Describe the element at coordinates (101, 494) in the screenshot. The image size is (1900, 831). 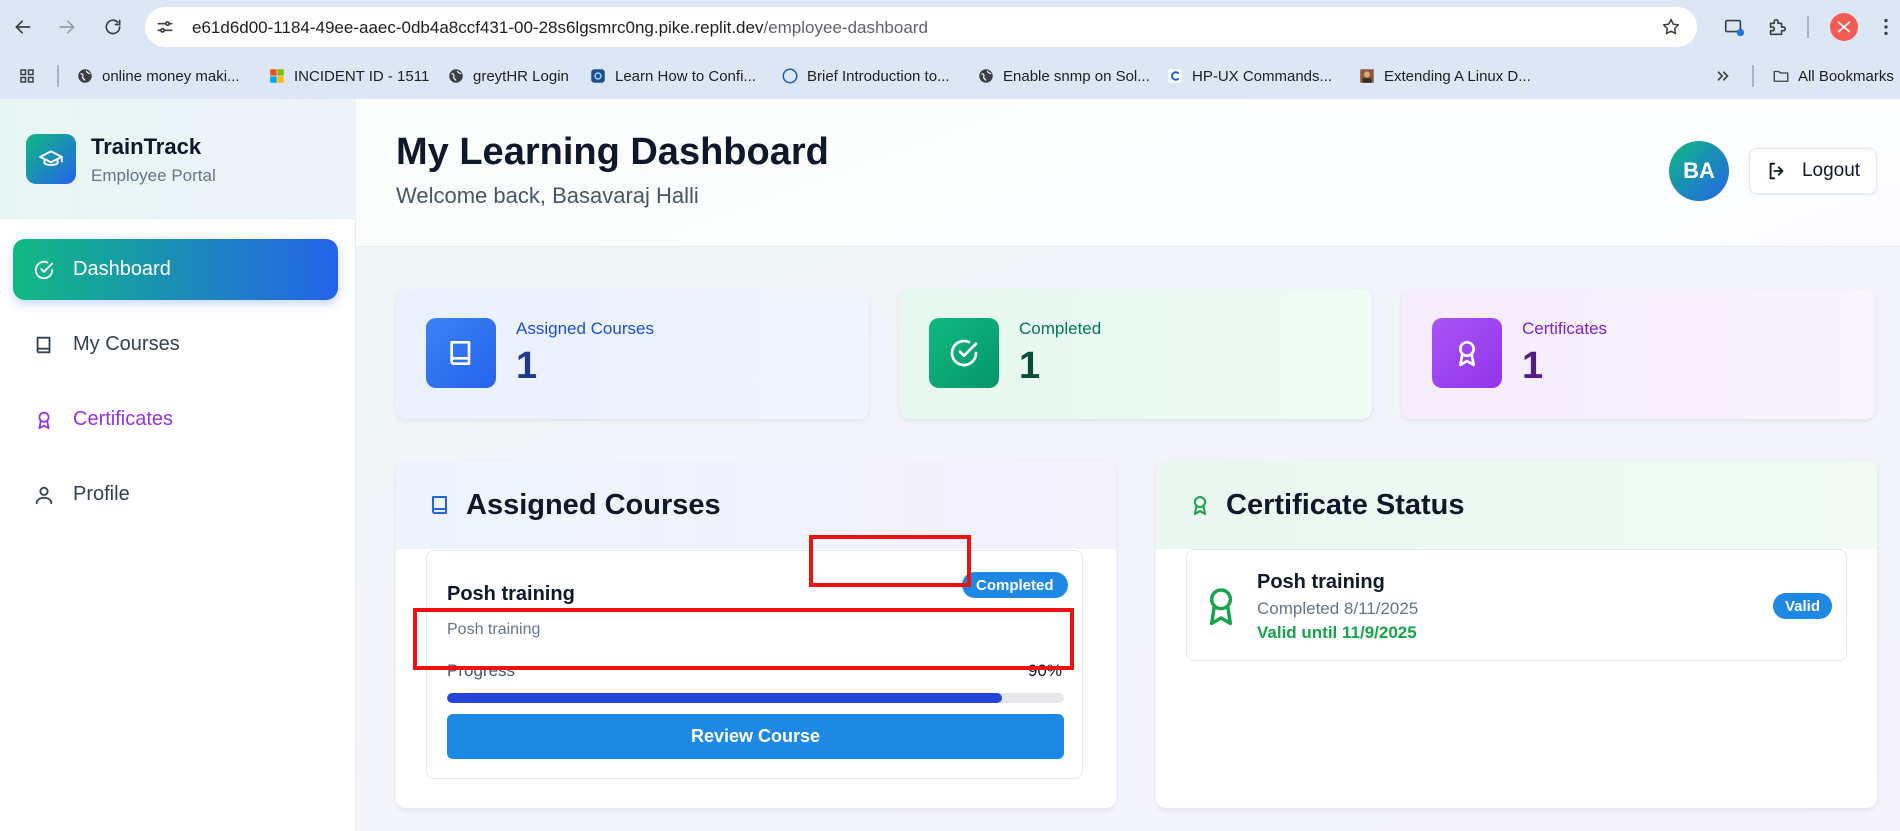
I see `sidebar-item-label: Profile` at that location.